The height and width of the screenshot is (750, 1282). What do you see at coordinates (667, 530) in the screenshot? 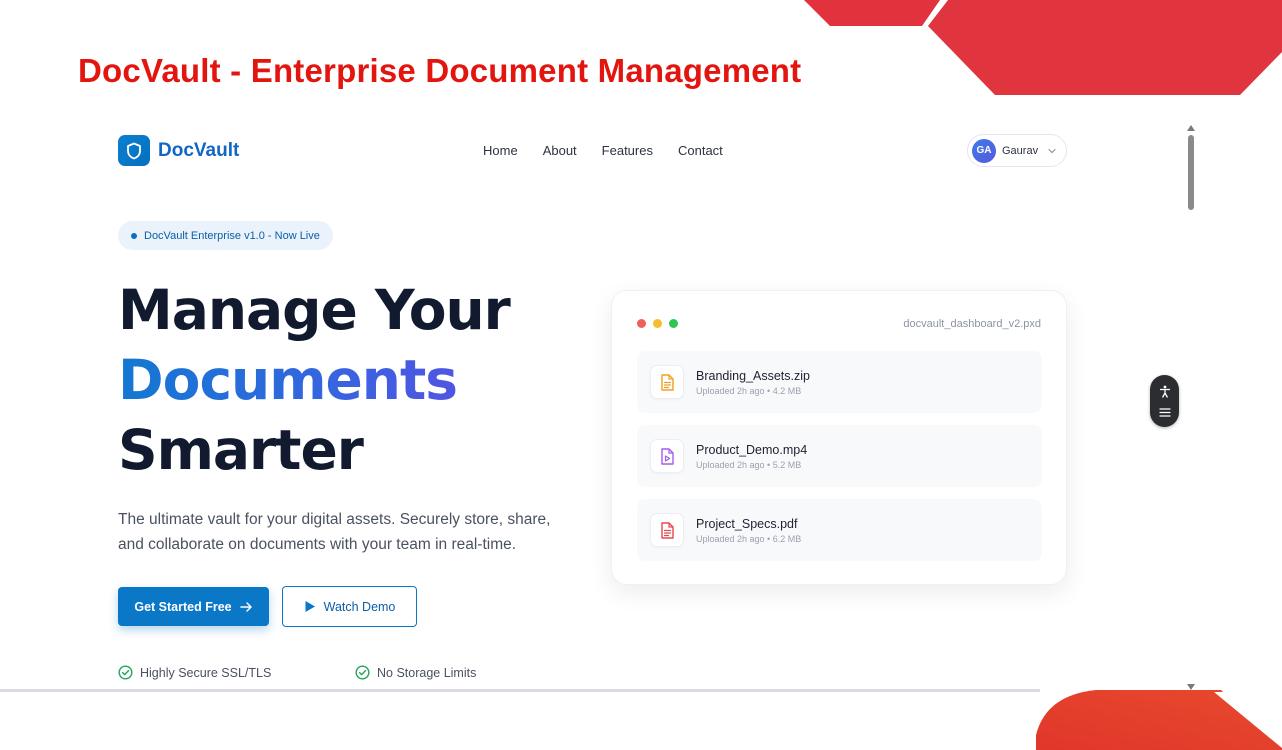
I see `pdf-file-icon` at bounding box center [667, 530].